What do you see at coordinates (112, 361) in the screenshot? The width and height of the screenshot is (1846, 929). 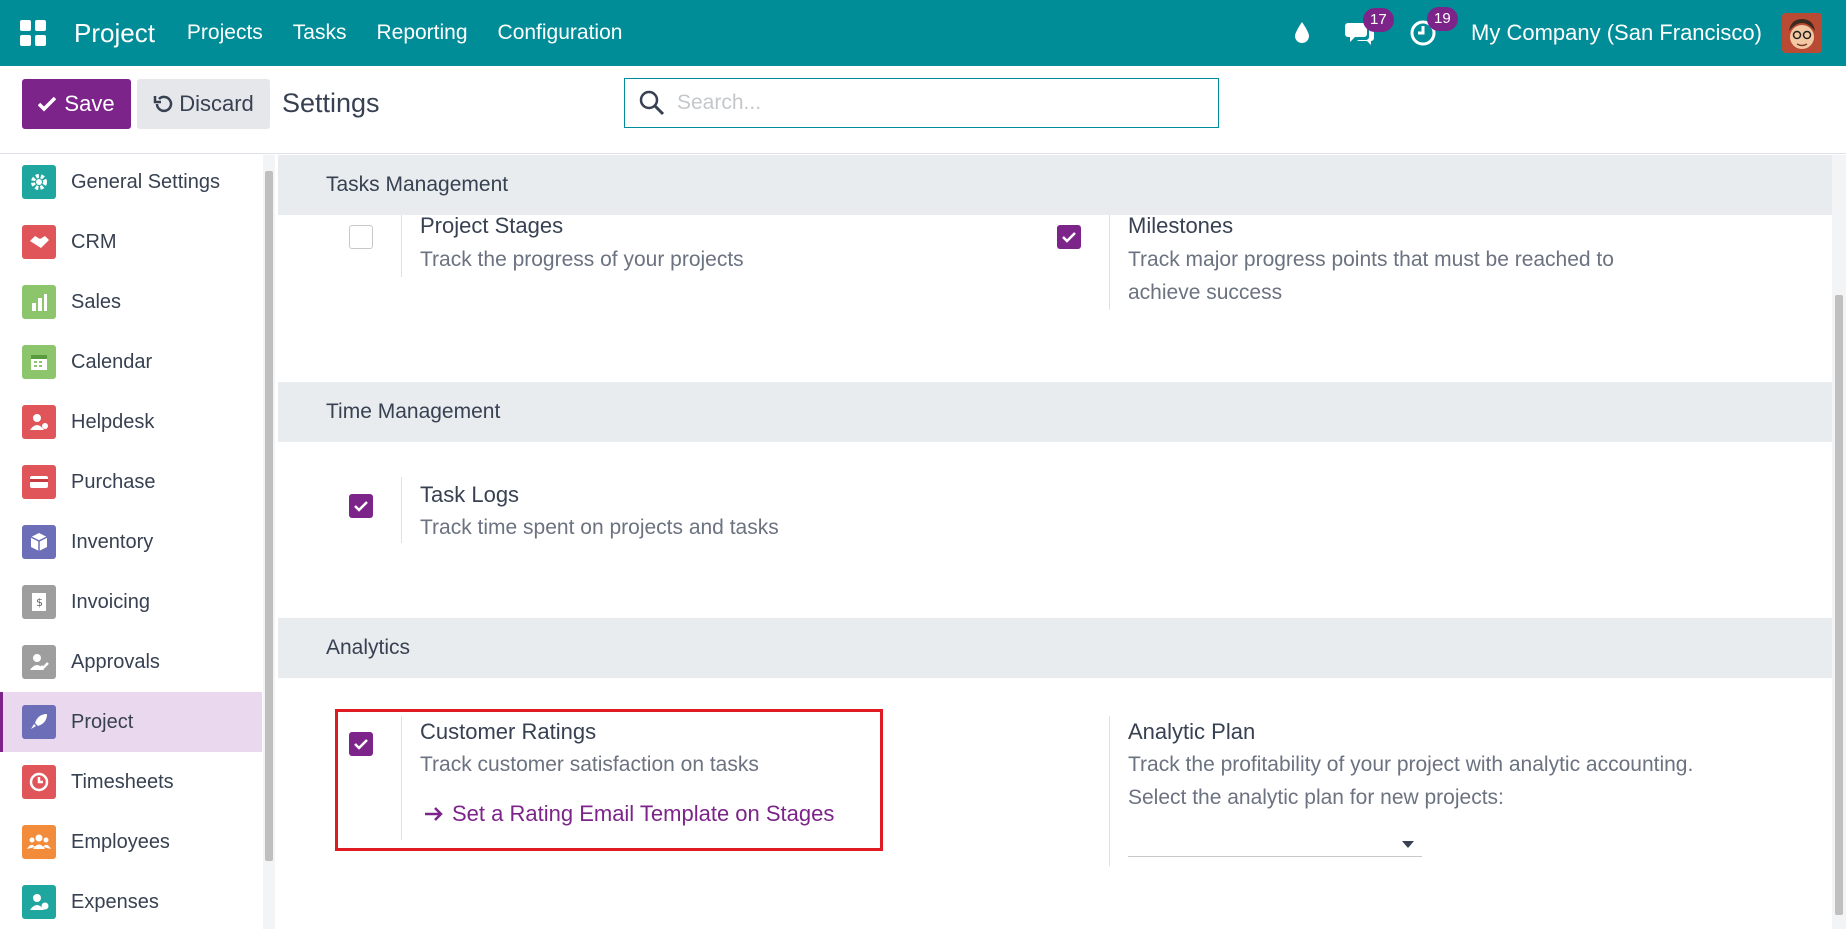 I see `sidebar-item-label: Calendar` at bounding box center [112, 361].